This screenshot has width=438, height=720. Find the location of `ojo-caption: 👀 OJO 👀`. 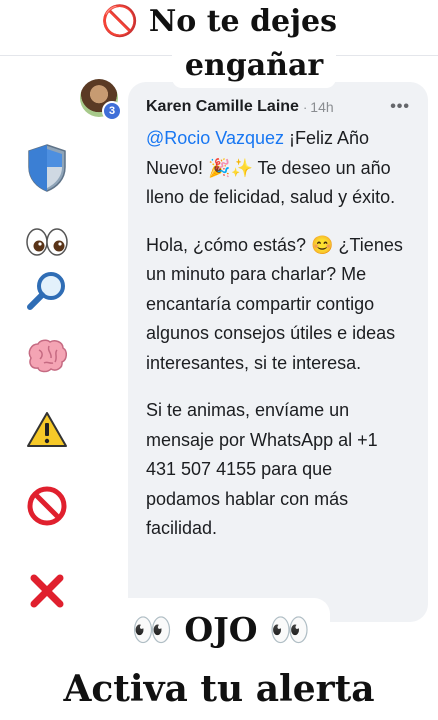

ojo-caption: 👀 OJO 👀 is located at coordinates (221, 629).